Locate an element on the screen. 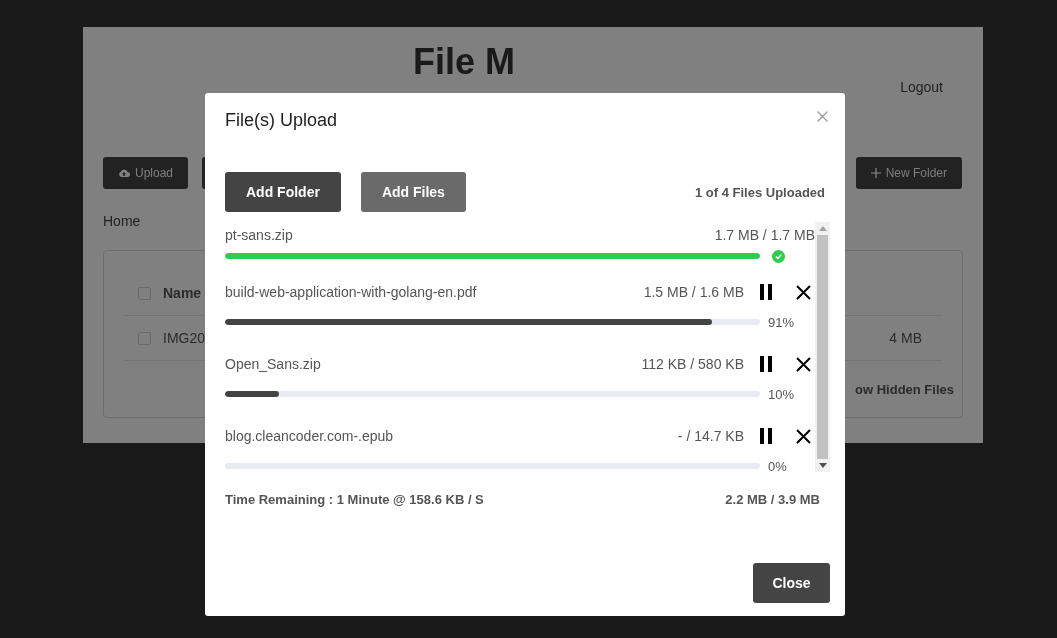 This screenshot has height=638, width=1057. close-button: Close is located at coordinates (791, 583).